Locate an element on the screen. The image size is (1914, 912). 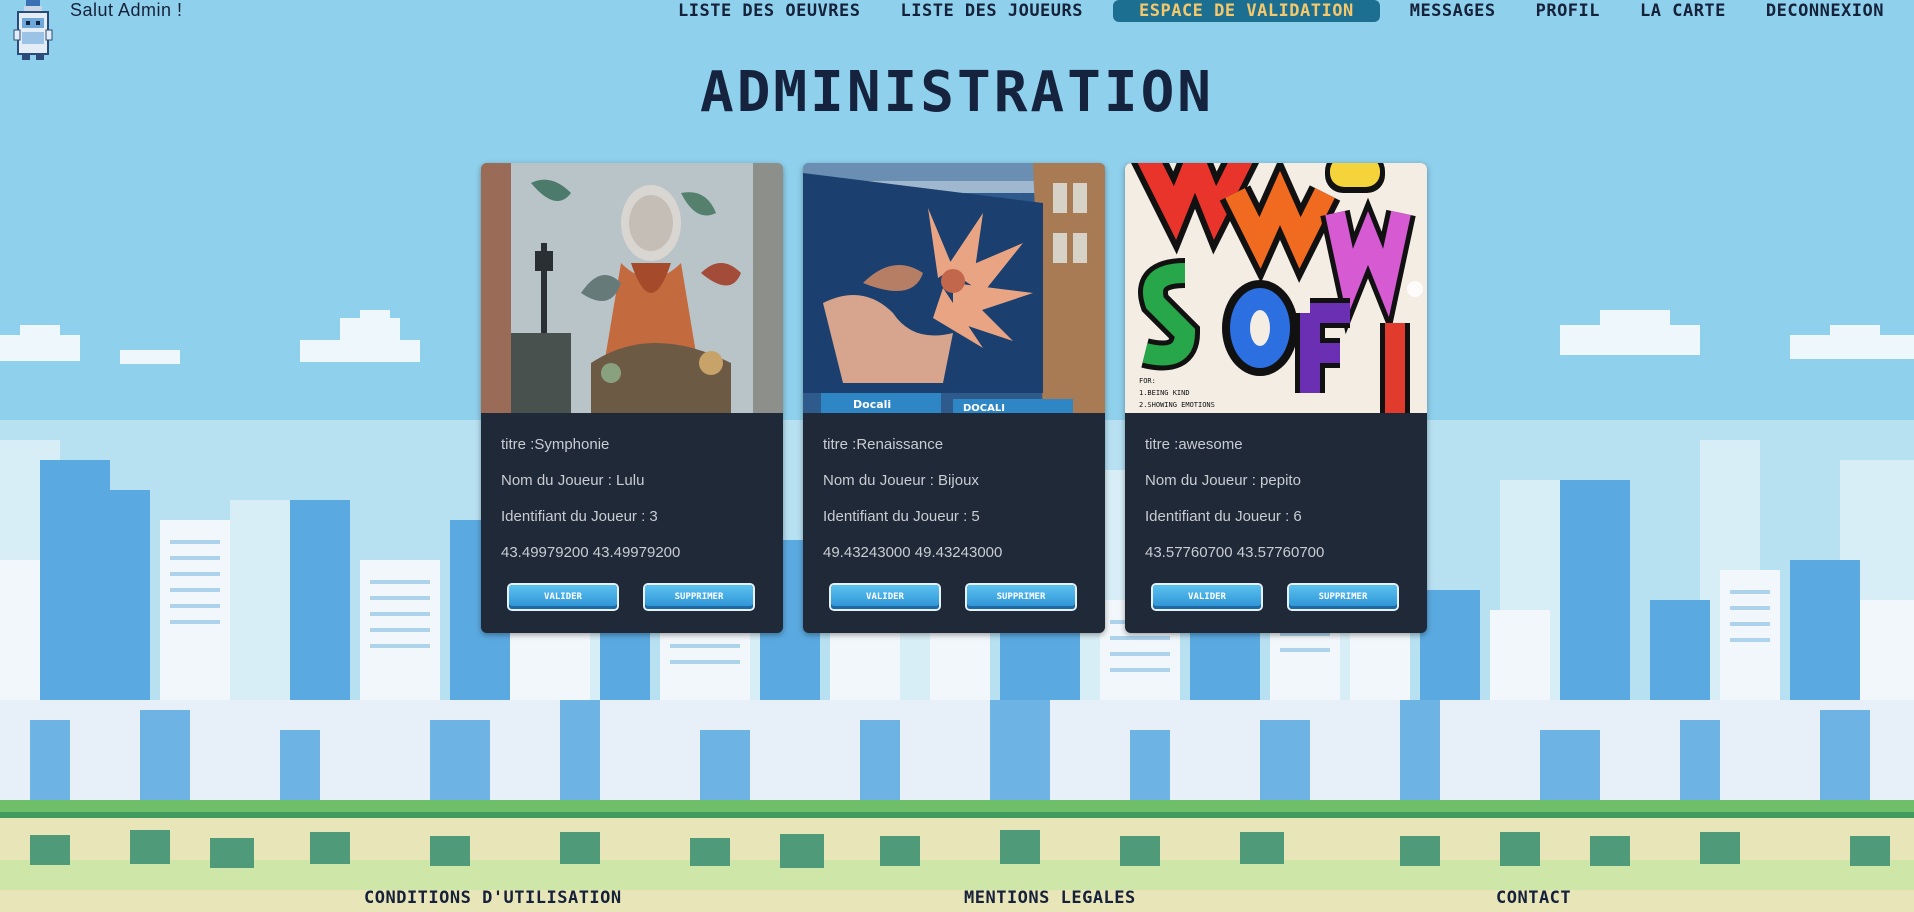
footer-terms-link: CONDITIONS D'UTILISATION is located at coordinates (493, 898).